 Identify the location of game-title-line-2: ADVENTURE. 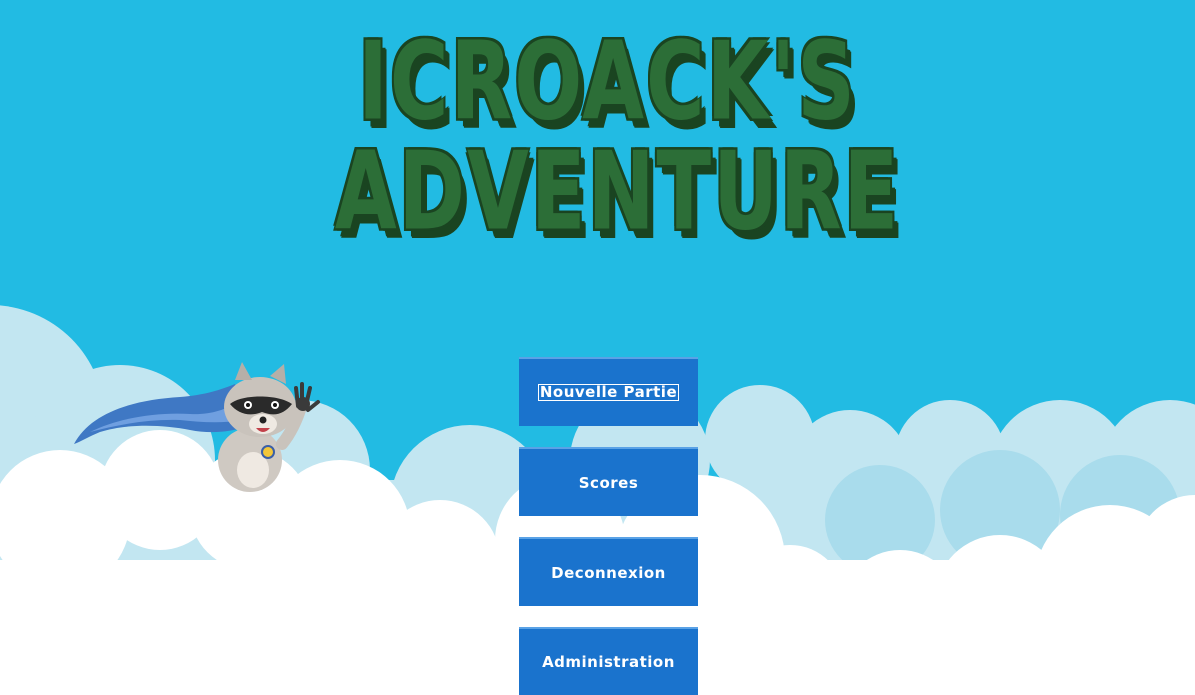
(617, 191).